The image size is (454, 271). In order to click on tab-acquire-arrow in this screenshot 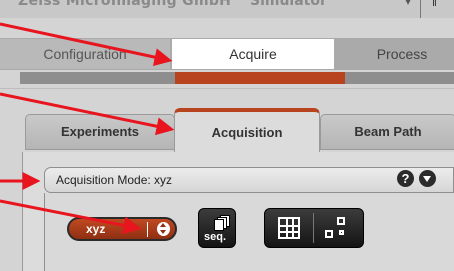, I will do `click(326, 54)`.